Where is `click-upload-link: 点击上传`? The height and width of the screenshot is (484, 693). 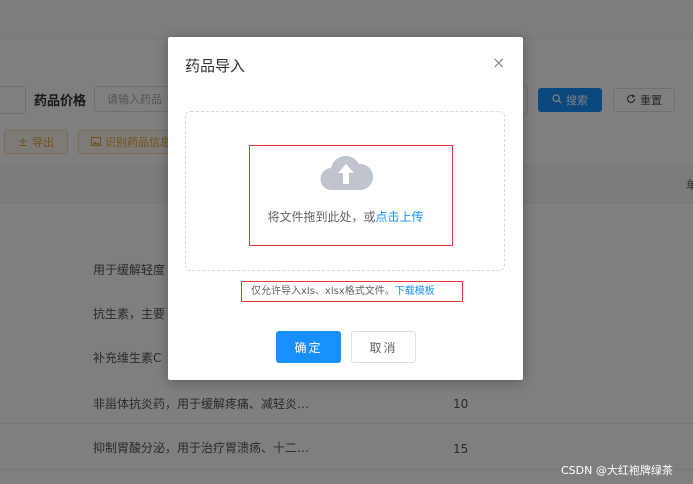 click-upload-link: 点击上传 is located at coordinates (400, 217).